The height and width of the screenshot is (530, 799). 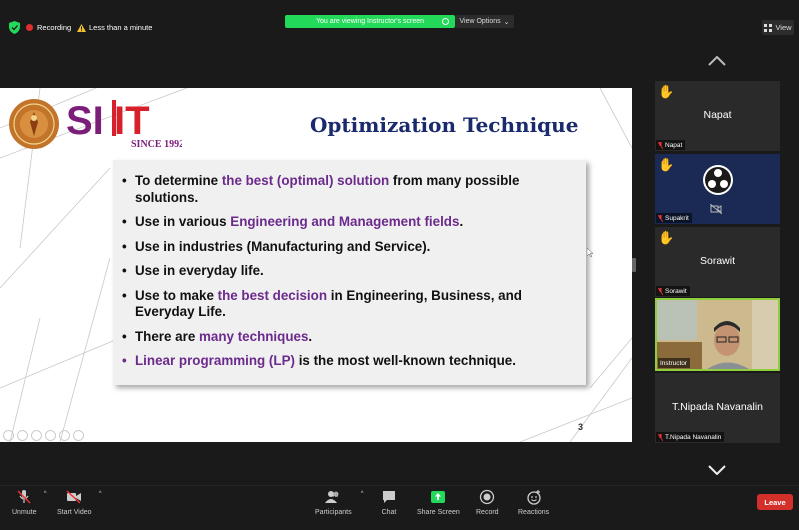 I want to click on share-screen-button: Share Screen, so click(x=438, y=502).